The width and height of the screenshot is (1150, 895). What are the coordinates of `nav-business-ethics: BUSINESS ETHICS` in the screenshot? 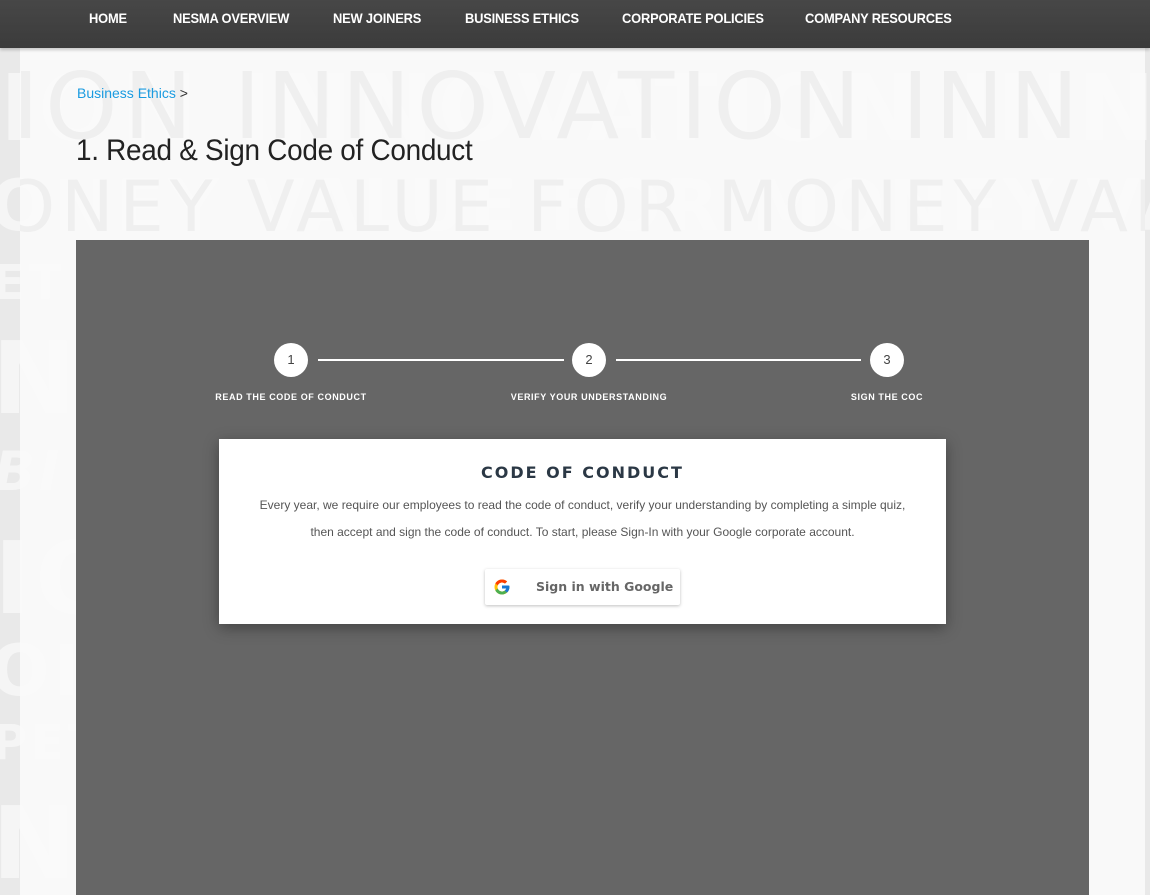 It's located at (522, 18).